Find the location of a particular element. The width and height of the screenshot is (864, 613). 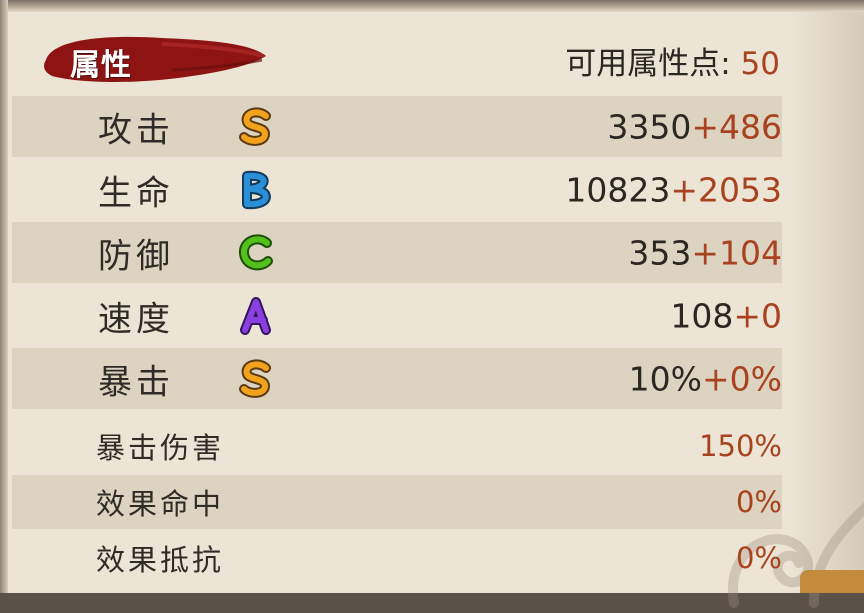

substat-row-effect-hit: 效果命中 0% is located at coordinates (397, 502).